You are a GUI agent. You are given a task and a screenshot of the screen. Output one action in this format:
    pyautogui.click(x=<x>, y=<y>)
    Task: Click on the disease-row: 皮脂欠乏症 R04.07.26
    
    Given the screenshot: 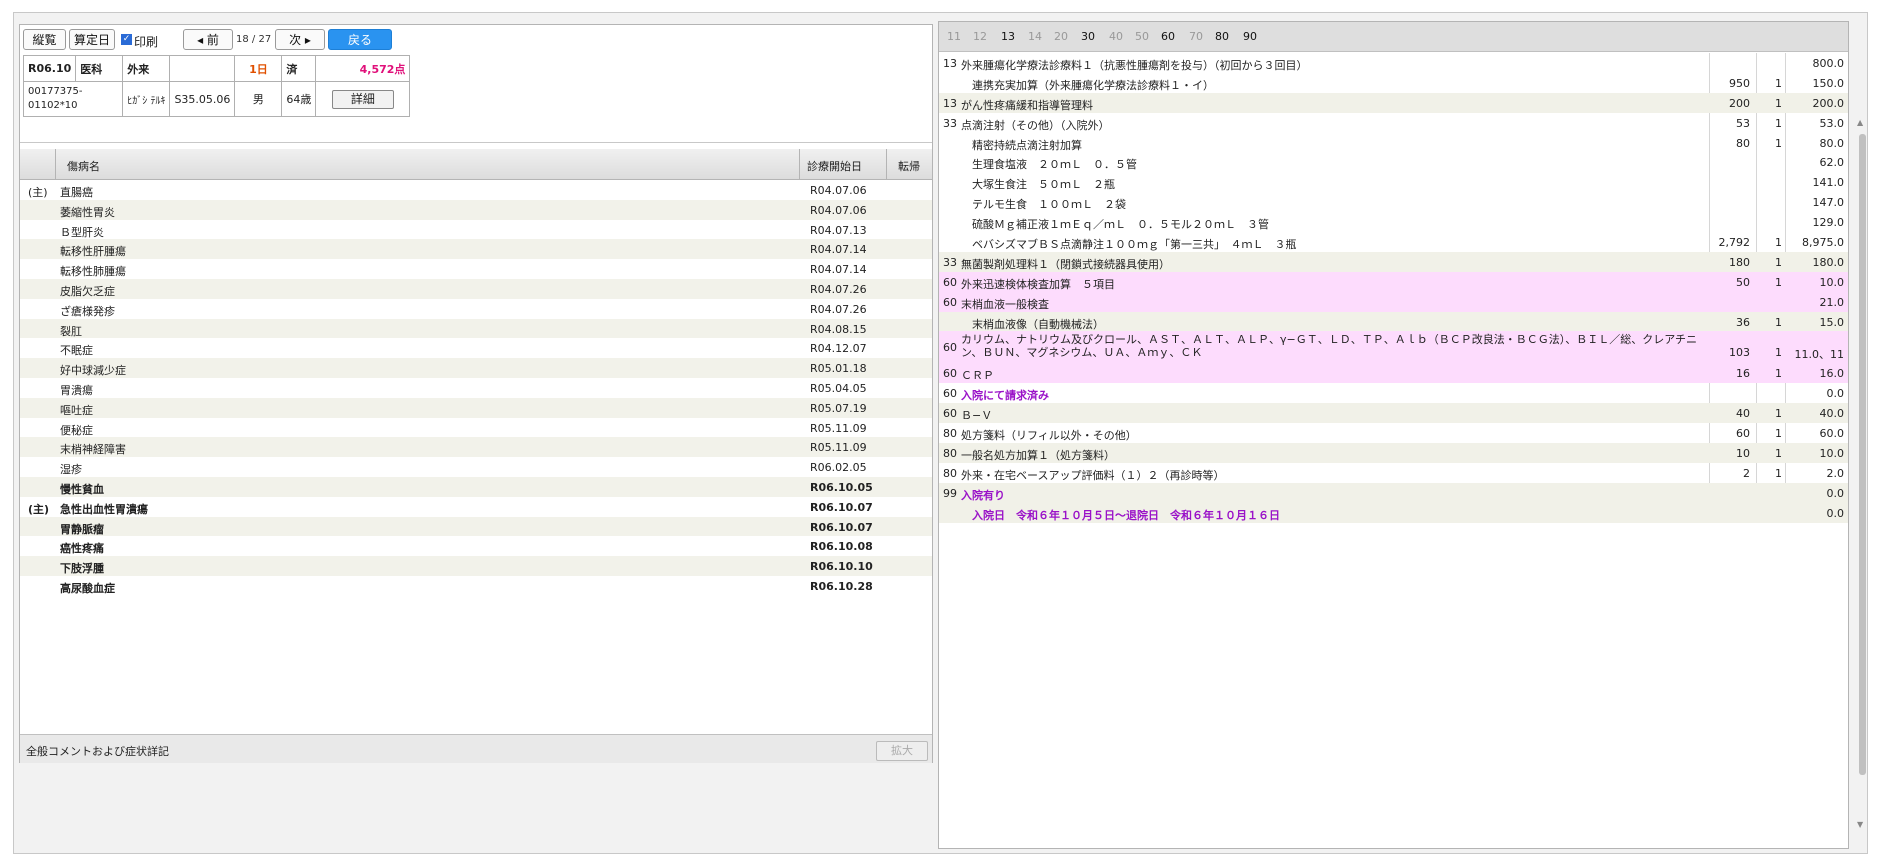 What is the action you would take?
    pyautogui.click(x=476, y=288)
    